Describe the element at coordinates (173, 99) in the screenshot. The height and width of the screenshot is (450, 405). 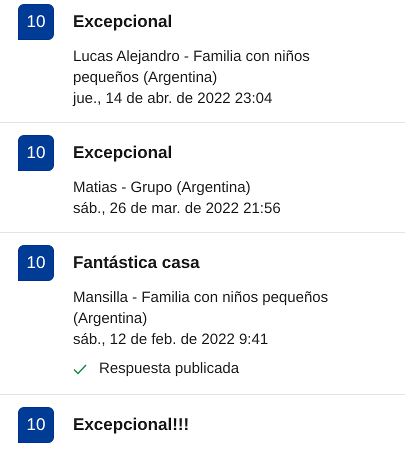
I see `review-date: jue., 14 de abr. de 2022 23:04` at that location.